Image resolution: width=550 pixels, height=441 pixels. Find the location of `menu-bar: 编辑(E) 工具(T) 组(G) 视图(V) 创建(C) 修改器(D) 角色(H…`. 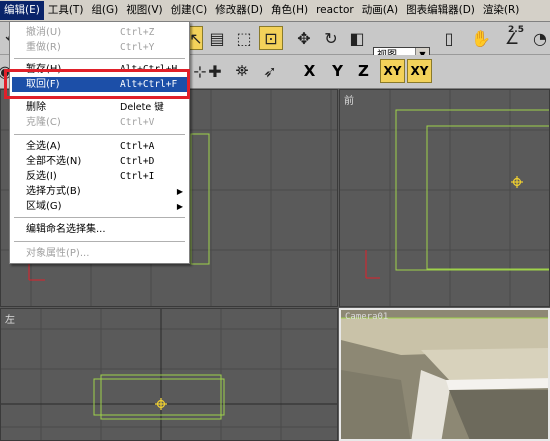

menu-bar: 编辑(E) 工具(T) 组(G) 视图(V) 创建(C) 修改器(D) 角色(H… is located at coordinates (275, 11).